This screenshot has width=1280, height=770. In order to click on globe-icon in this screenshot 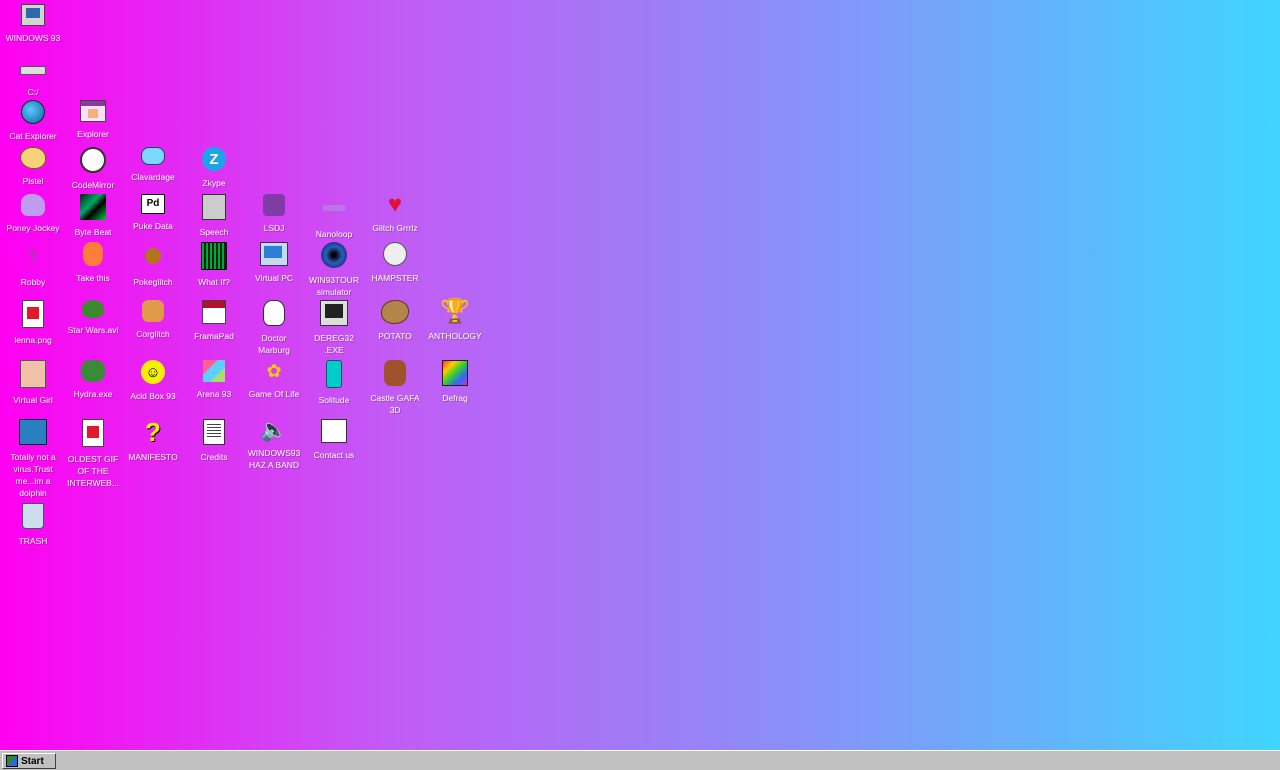, I will do `click(33, 112)`.